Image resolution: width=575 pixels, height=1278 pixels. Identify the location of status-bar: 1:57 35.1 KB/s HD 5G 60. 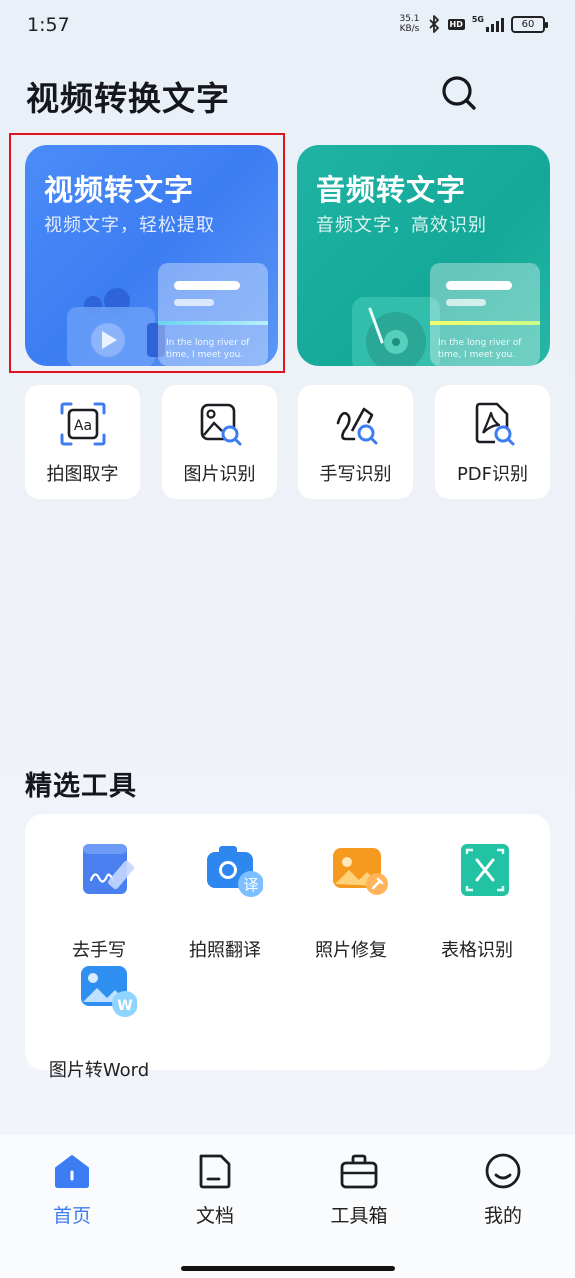
(287, 26).